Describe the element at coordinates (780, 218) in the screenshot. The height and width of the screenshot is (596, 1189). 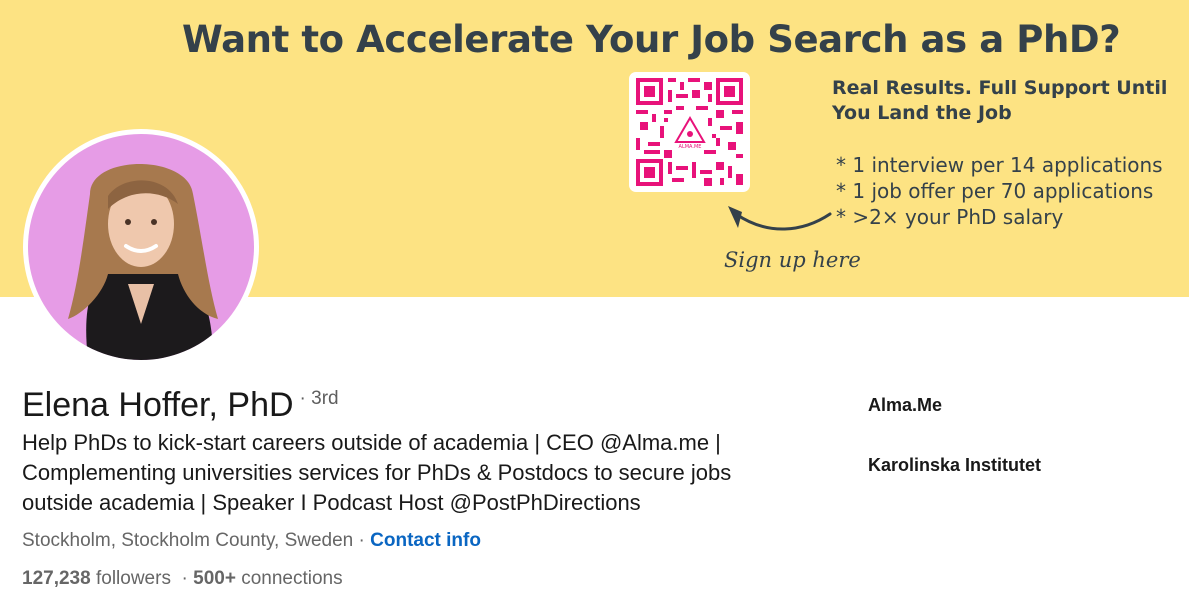
I see `arrow-icon` at that location.